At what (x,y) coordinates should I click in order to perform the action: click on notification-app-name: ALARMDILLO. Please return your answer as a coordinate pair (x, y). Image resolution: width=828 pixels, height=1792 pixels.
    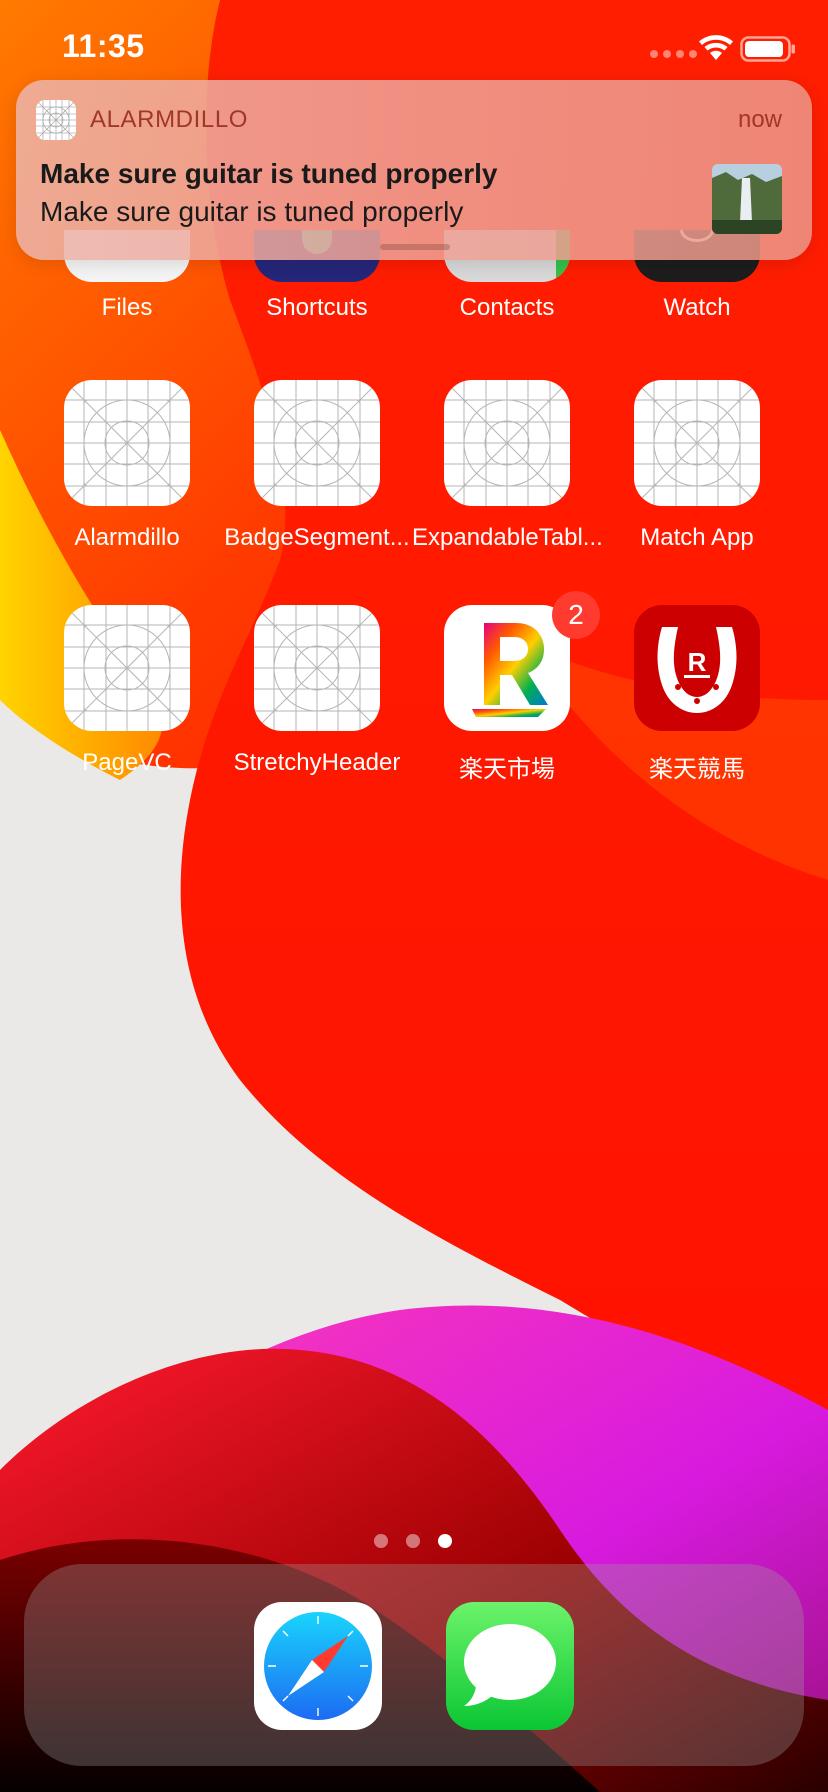
    Looking at the image, I should click on (169, 119).